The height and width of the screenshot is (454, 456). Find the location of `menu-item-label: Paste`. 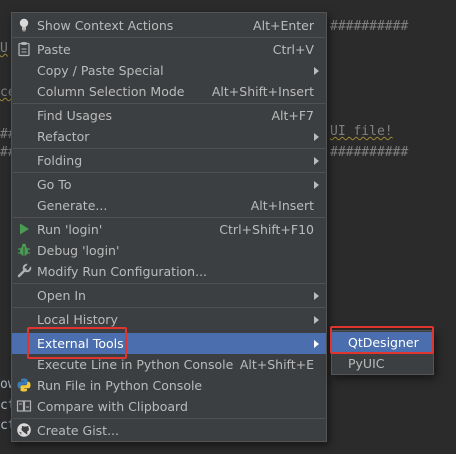

menu-item-label: Paste is located at coordinates (54, 49).